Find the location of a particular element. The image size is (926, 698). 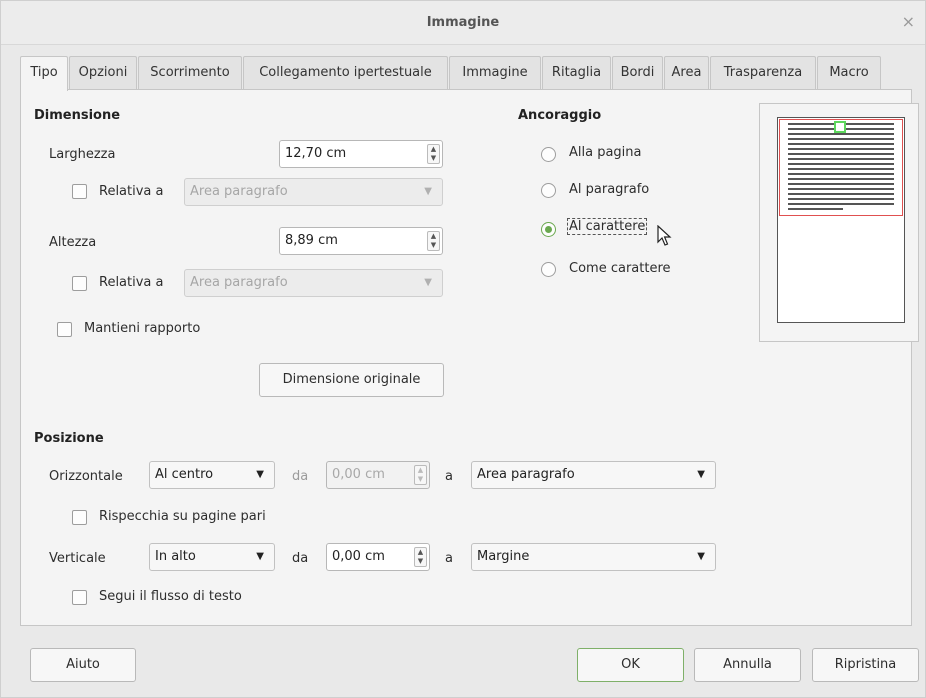

tab-bordi: Bordi is located at coordinates (637, 72).